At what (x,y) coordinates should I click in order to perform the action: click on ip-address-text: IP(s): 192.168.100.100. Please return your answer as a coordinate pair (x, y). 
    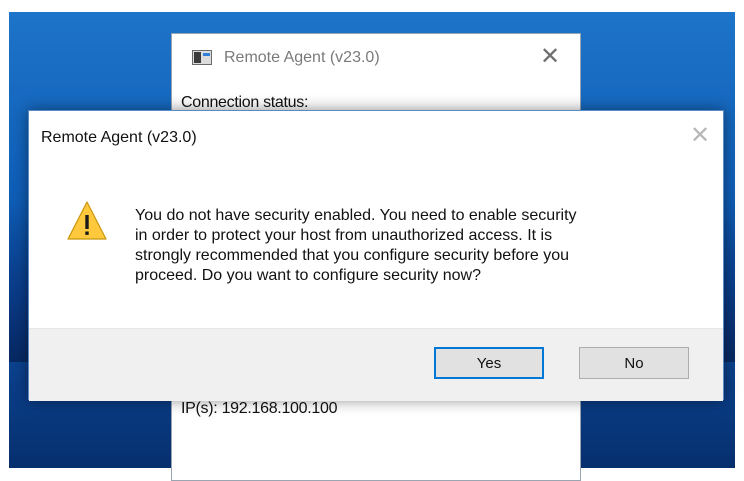
    Looking at the image, I should click on (259, 408).